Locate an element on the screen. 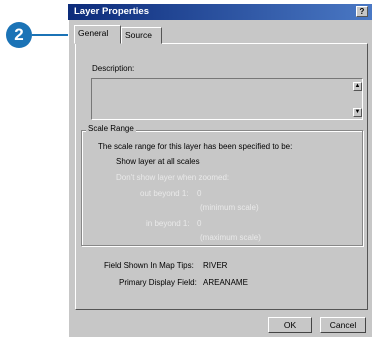  callout-number: 2 is located at coordinates (19, 35).